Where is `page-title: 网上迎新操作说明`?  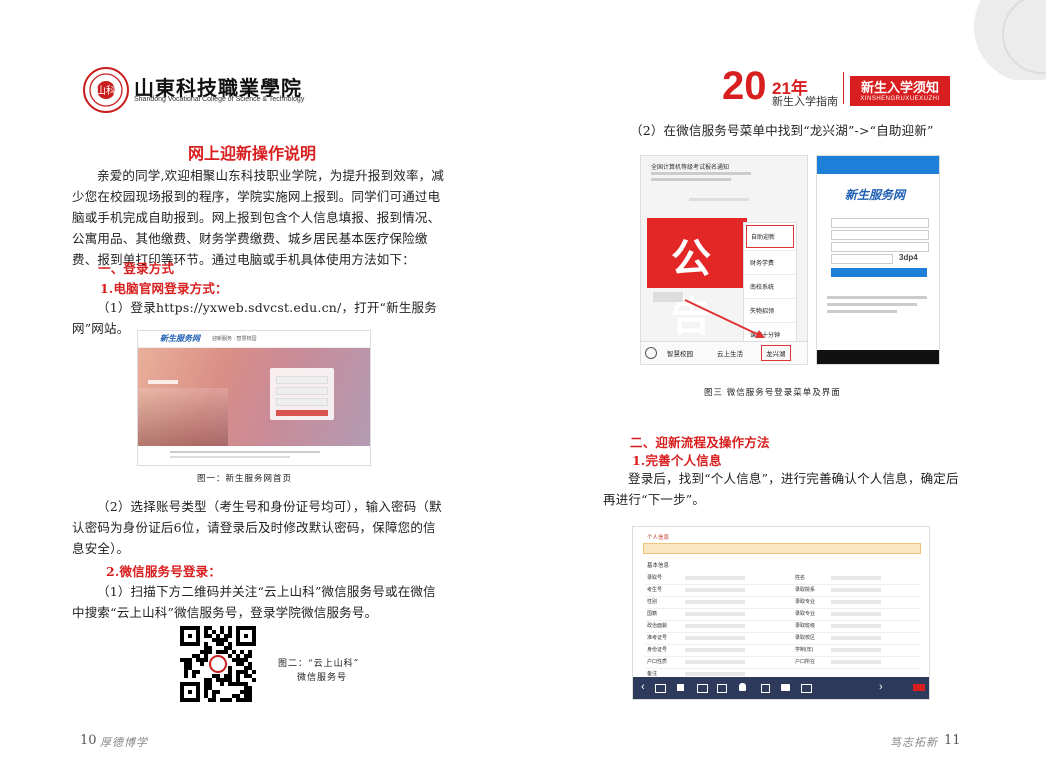 page-title: 网上迎新操作说明 is located at coordinates (252, 153).